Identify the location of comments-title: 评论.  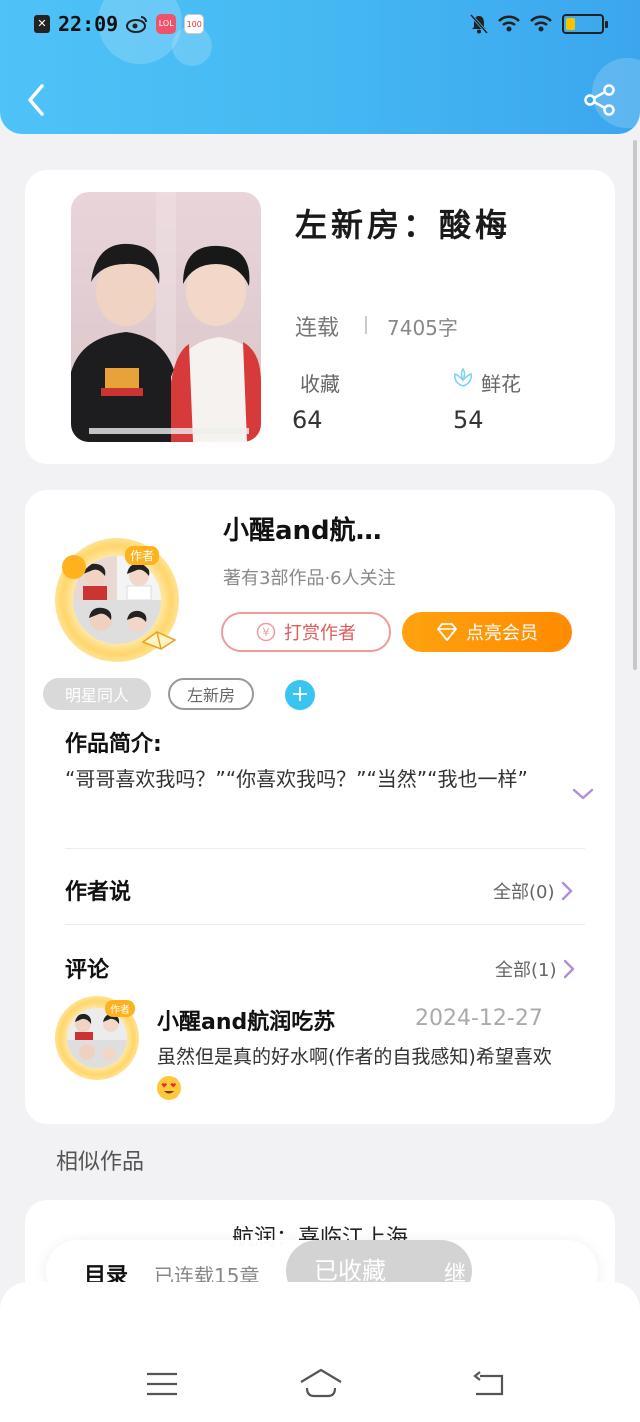
(87, 970).